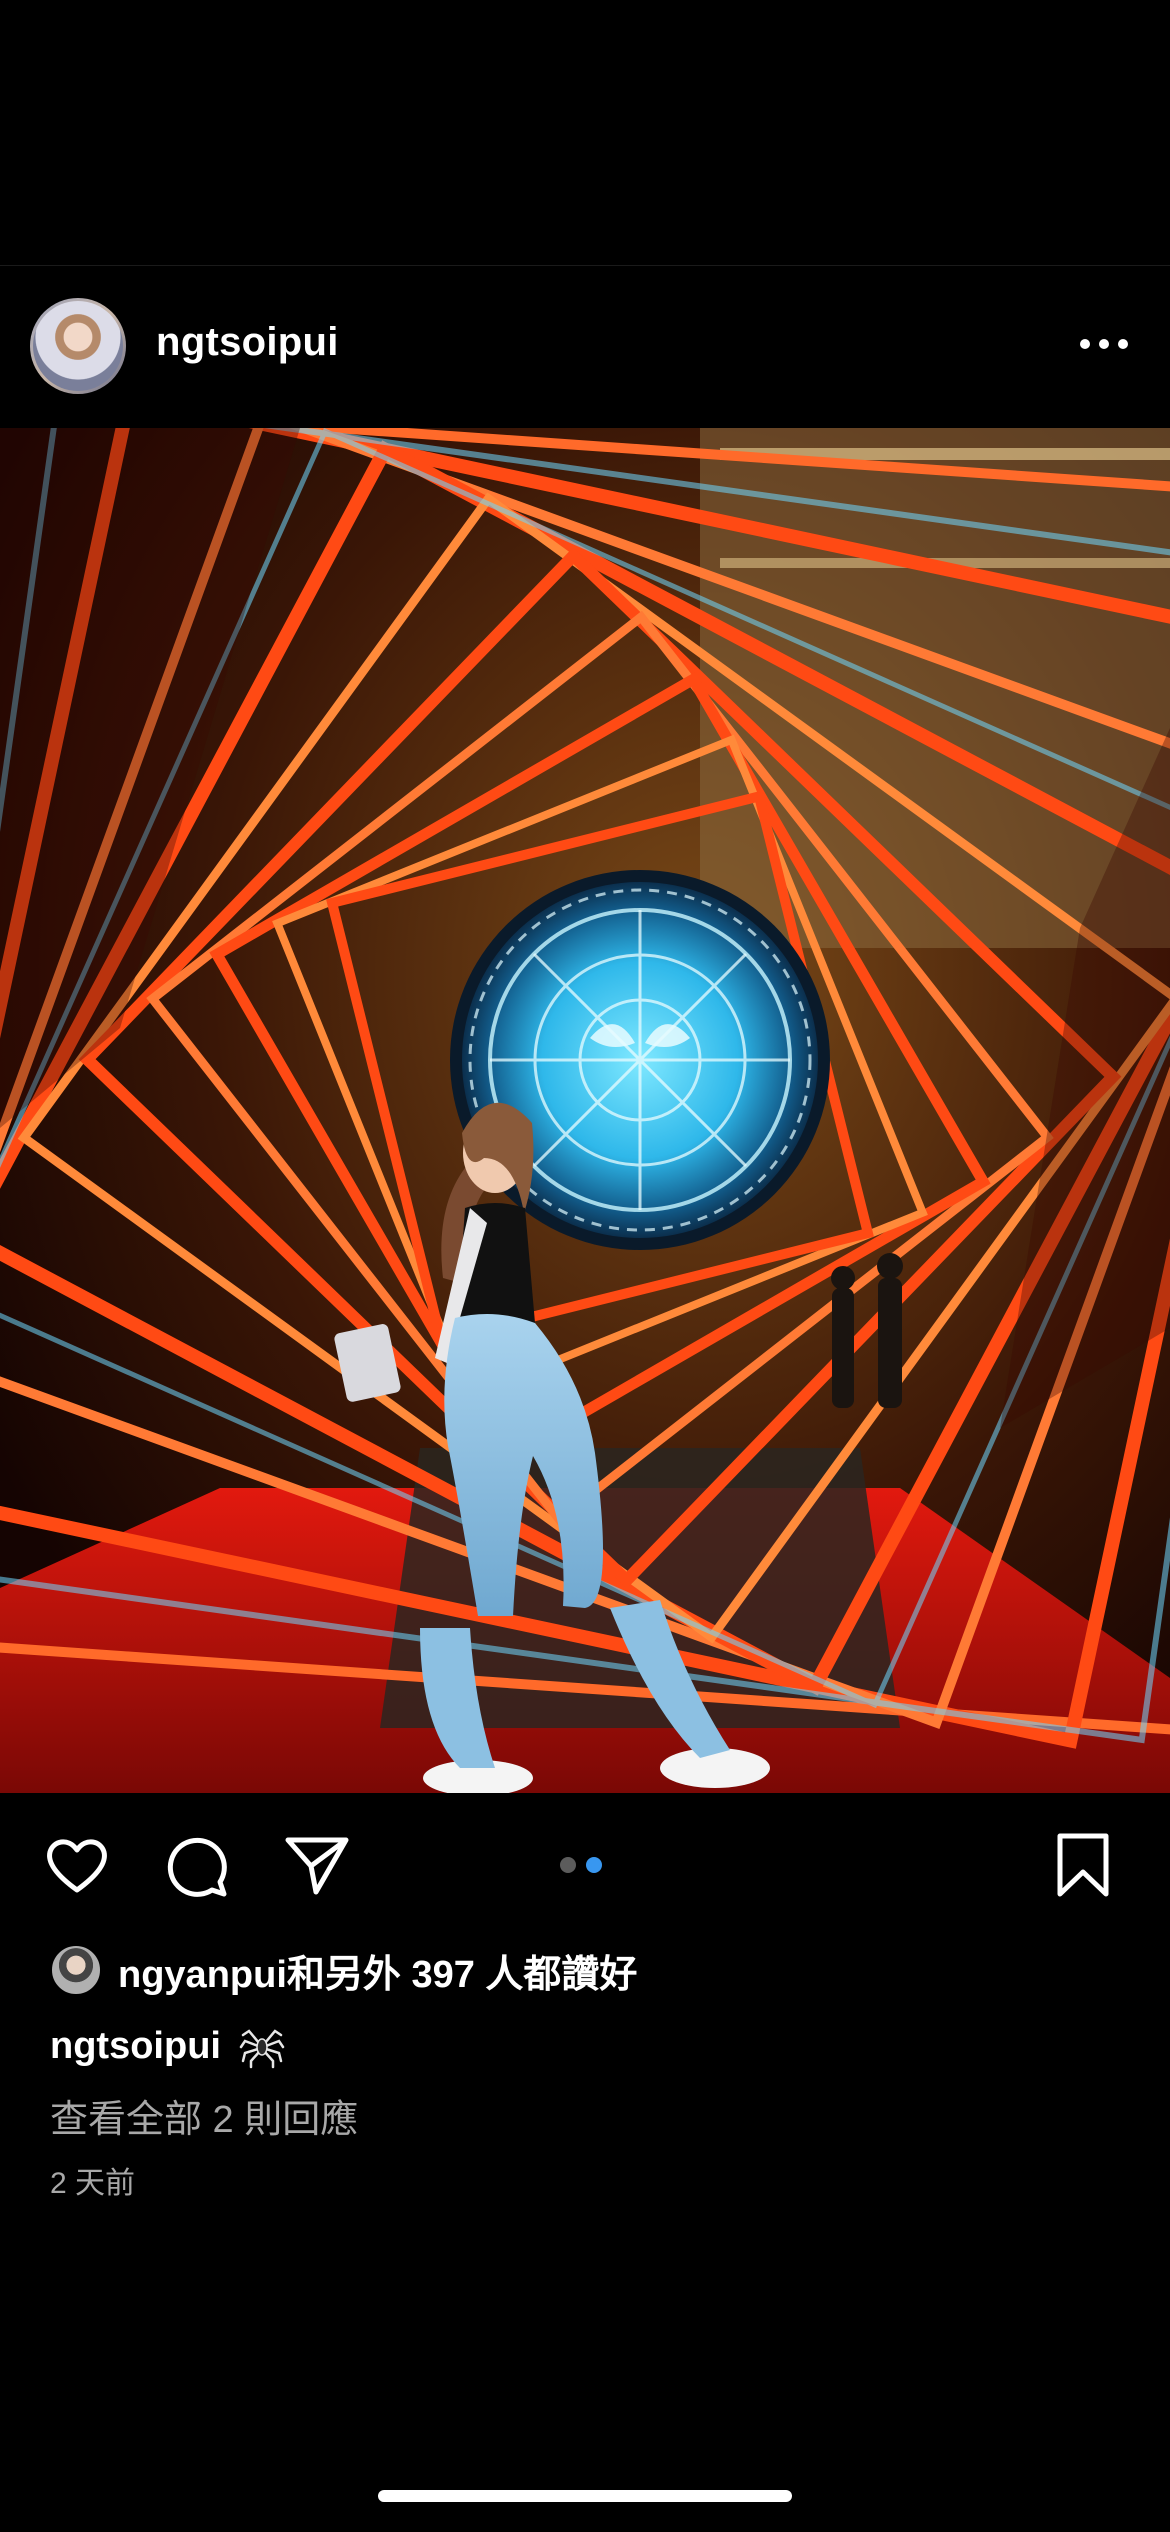  Describe the element at coordinates (1104, 344) in the screenshot. I see `more-horizontal-icon` at that location.